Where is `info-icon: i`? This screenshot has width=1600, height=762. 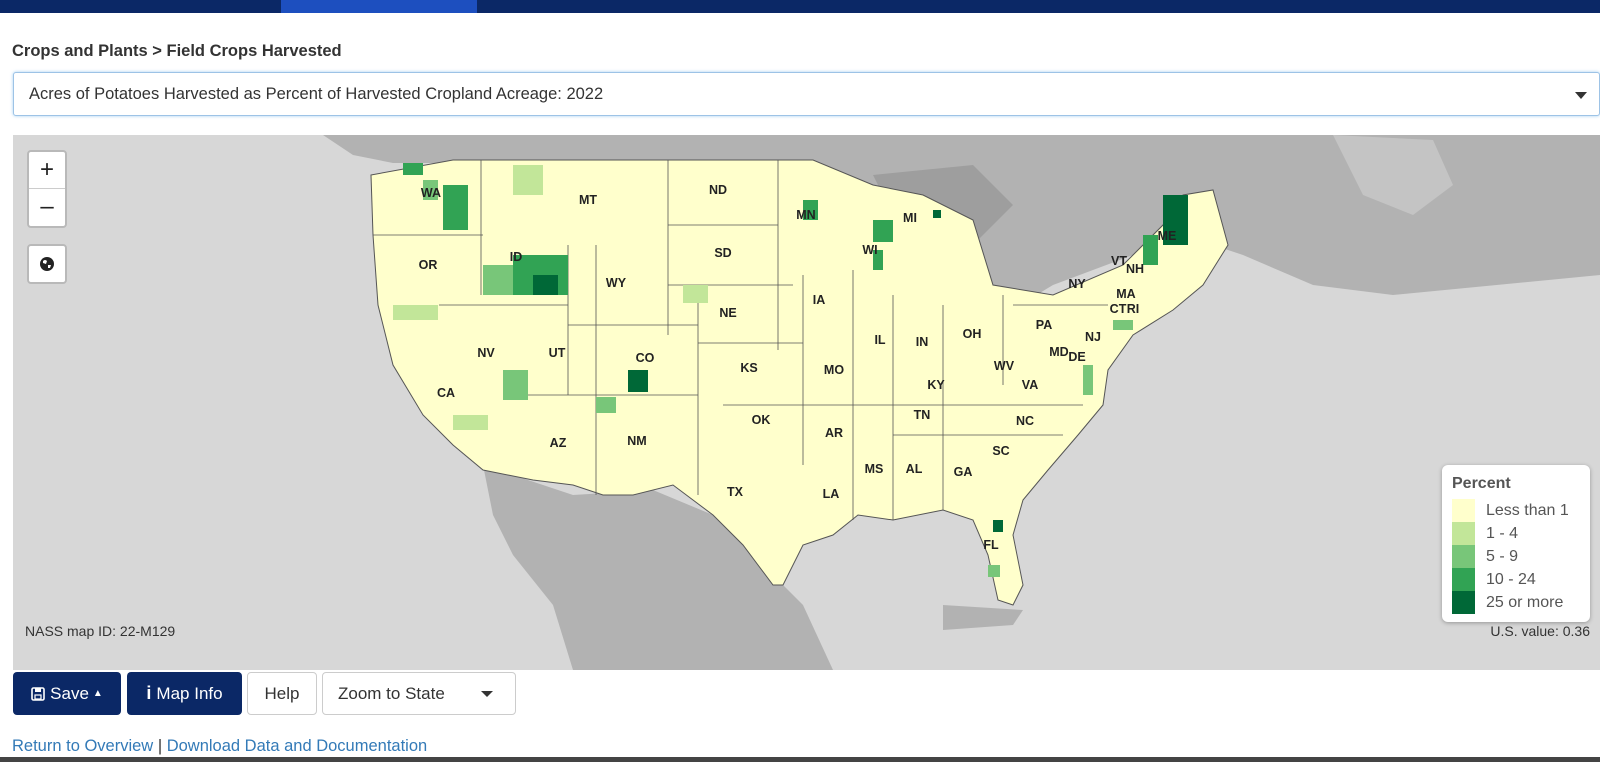
info-icon: i is located at coordinates (149, 693).